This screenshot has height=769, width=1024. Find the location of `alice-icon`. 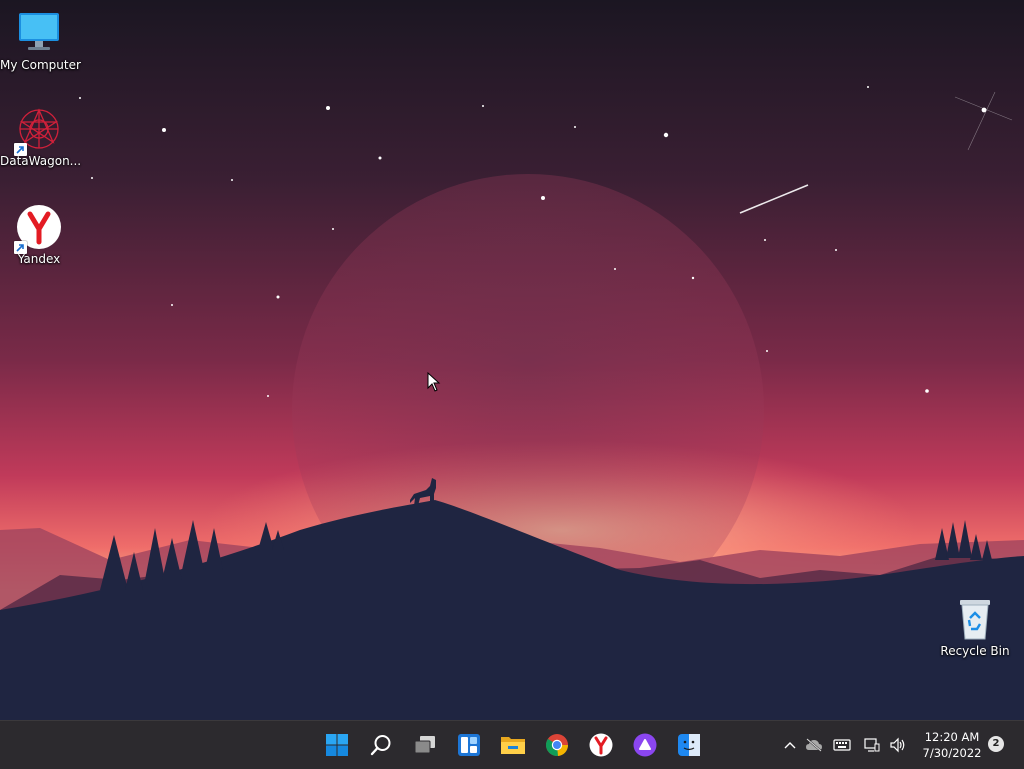

alice-icon is located at coordinates (645, 745).